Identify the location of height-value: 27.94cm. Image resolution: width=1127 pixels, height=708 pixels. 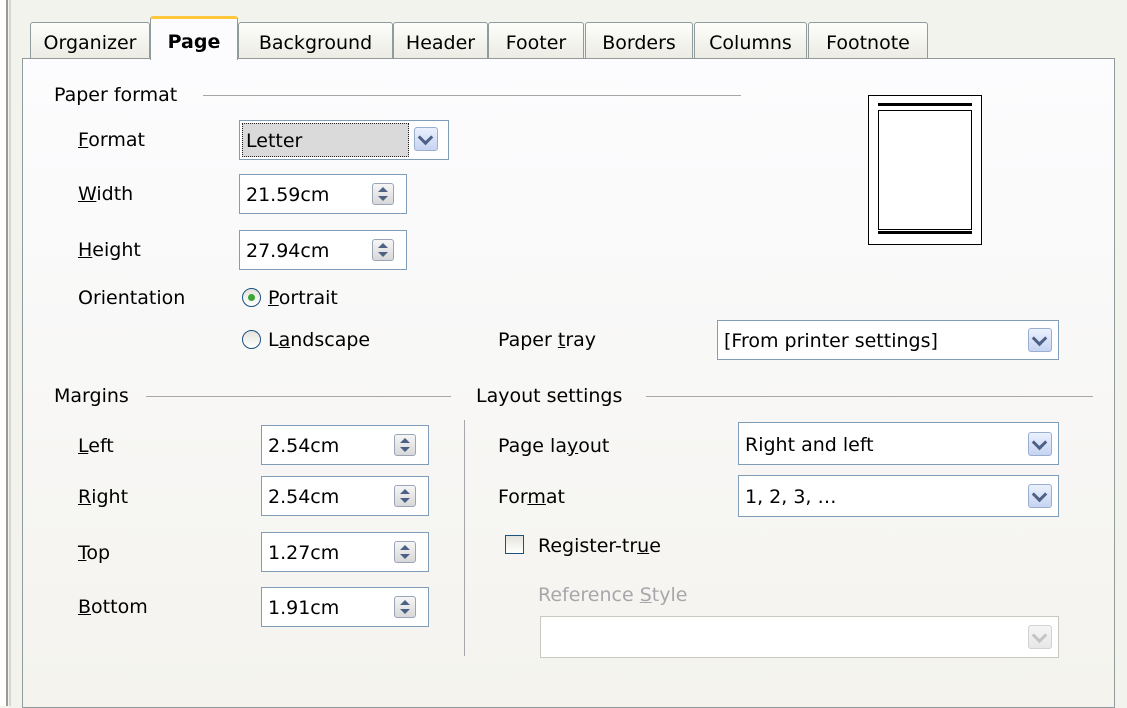
(288, 251).